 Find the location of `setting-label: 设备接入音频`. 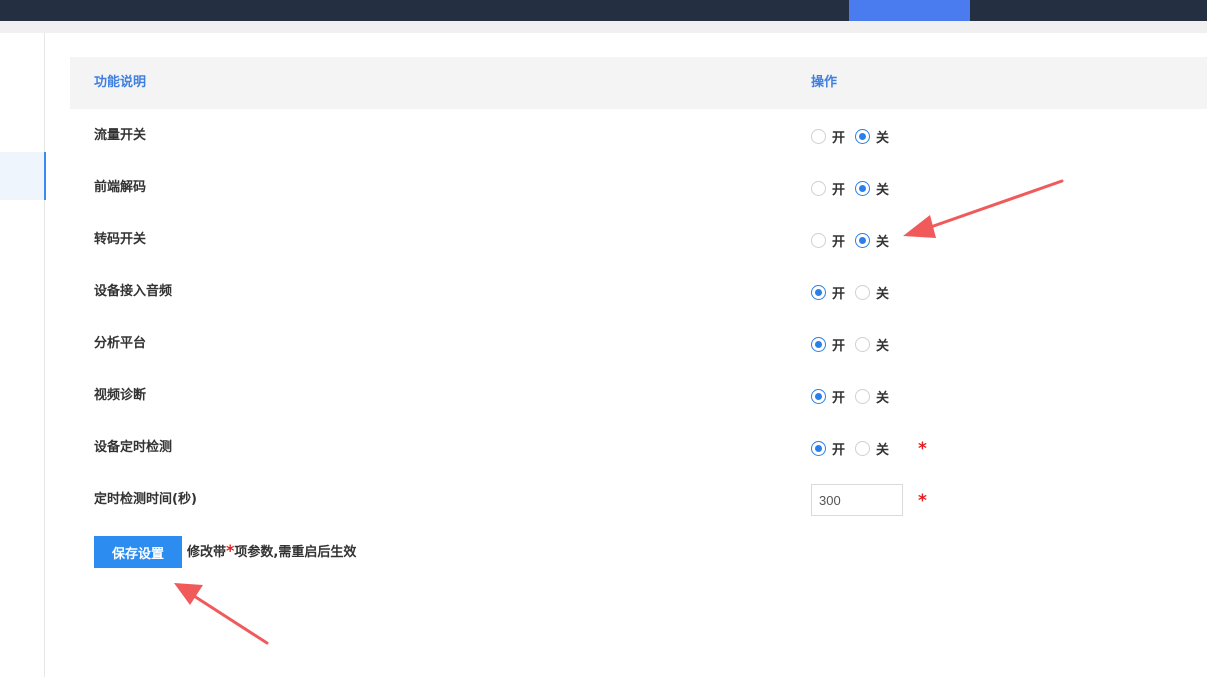

setting-label: 设备接入音频 is located at coordinates (133, 291).